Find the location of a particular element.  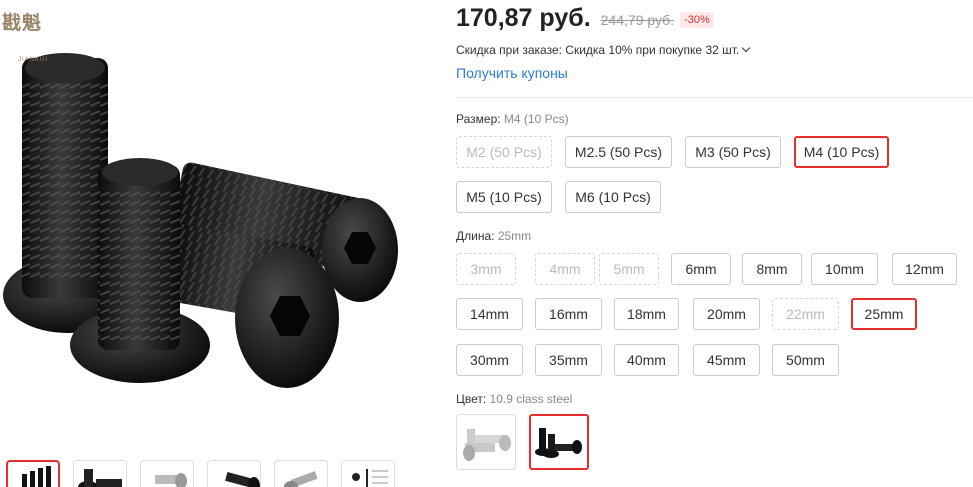

length-option: 50mm is located at coordinates (805, 360).